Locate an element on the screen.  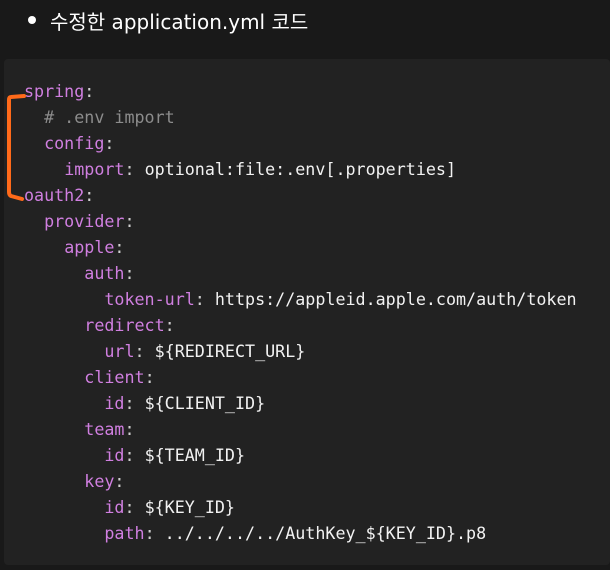
code-line: auth: is located at coordinates (300, 273).